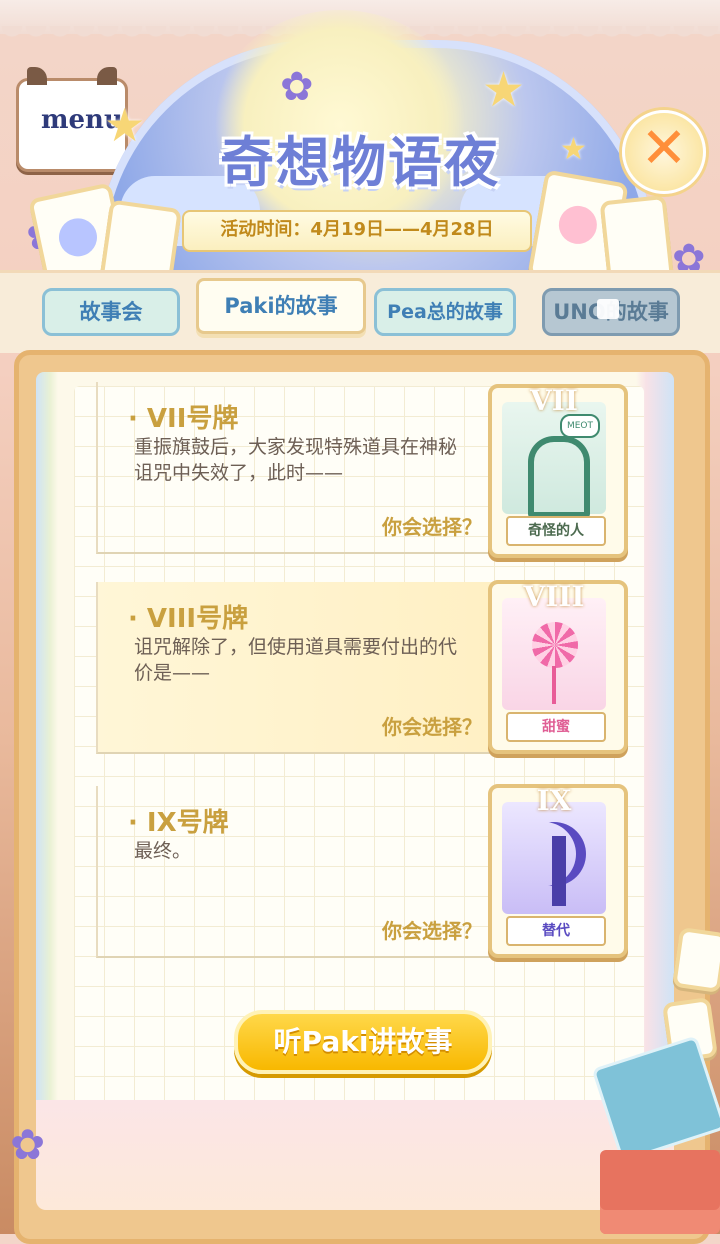  Describe the element at coordinates (556, 931) in the screenshot. I see `tarot-name: 替代` at that location.